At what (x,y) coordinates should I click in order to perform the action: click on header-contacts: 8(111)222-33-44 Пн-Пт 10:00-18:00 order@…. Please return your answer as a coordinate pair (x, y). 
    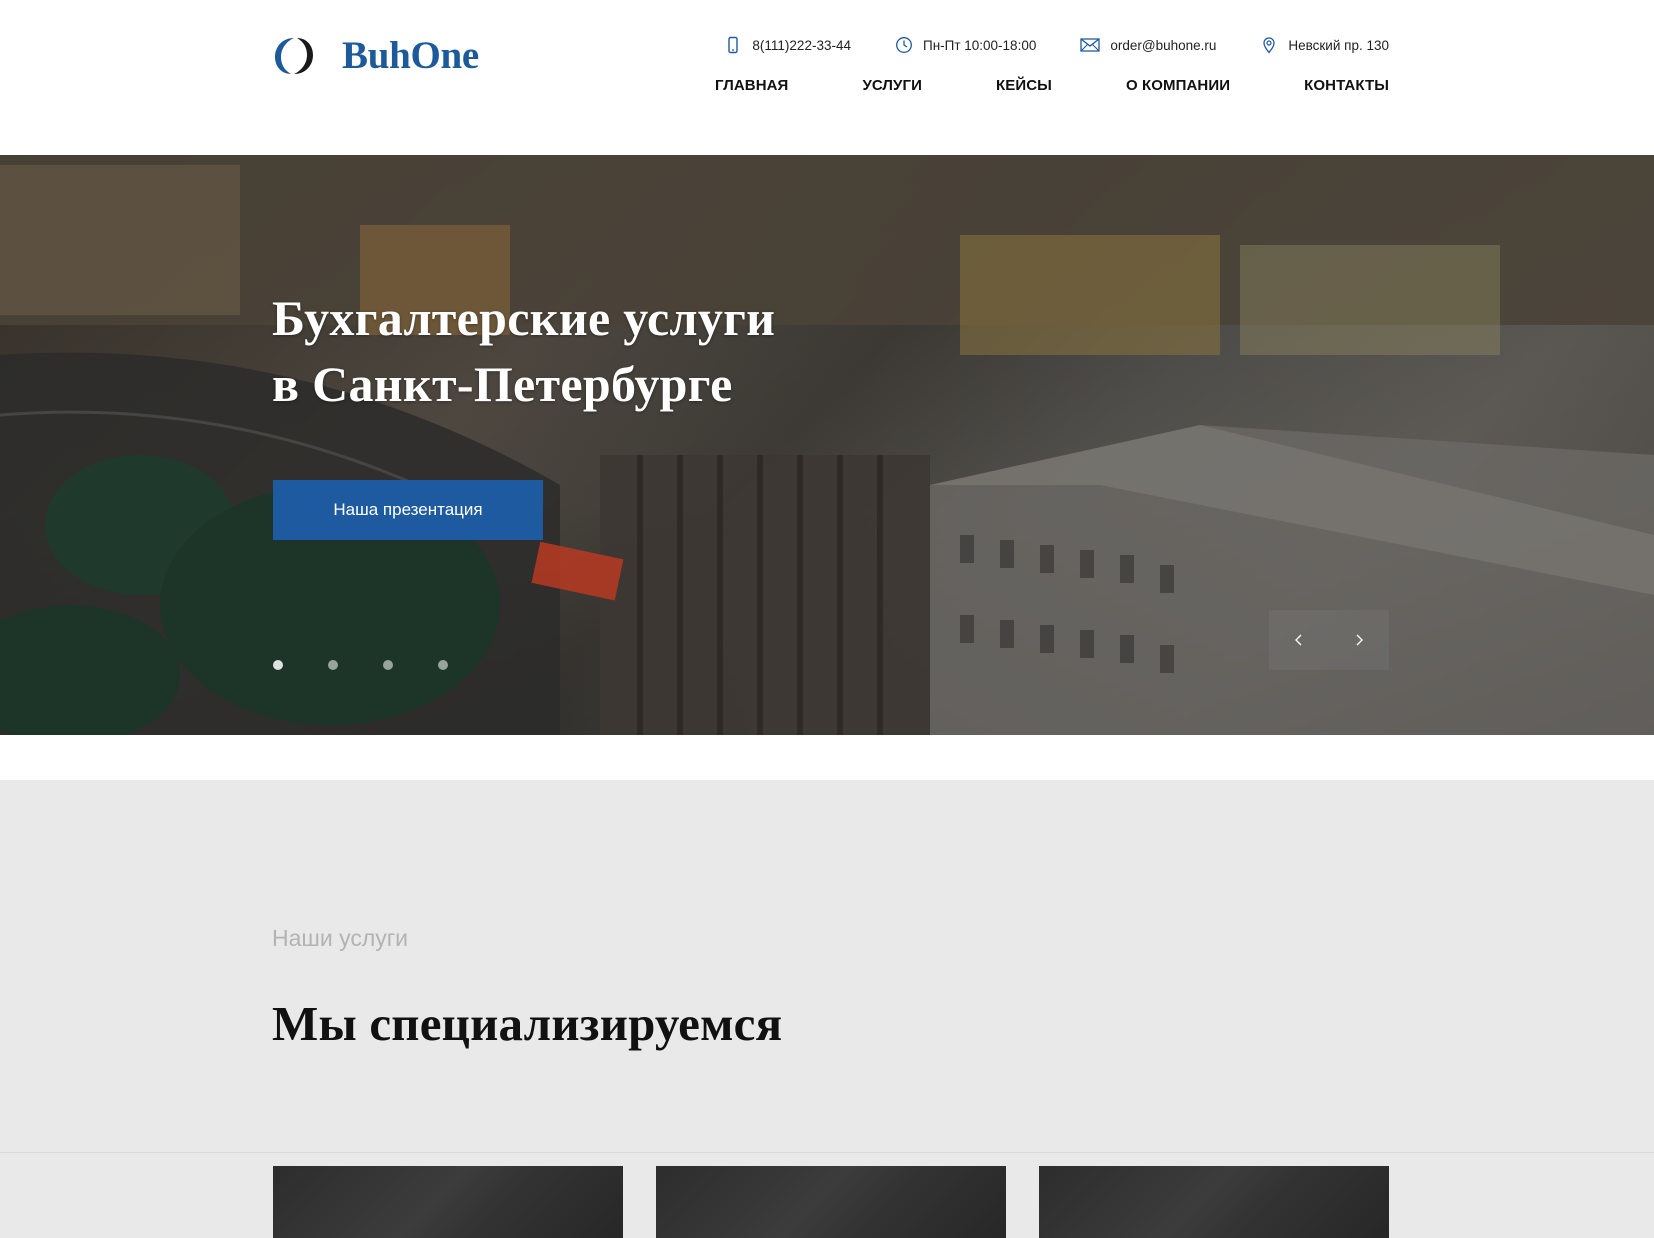
    Looking at the image, I should click on (1056, 45).